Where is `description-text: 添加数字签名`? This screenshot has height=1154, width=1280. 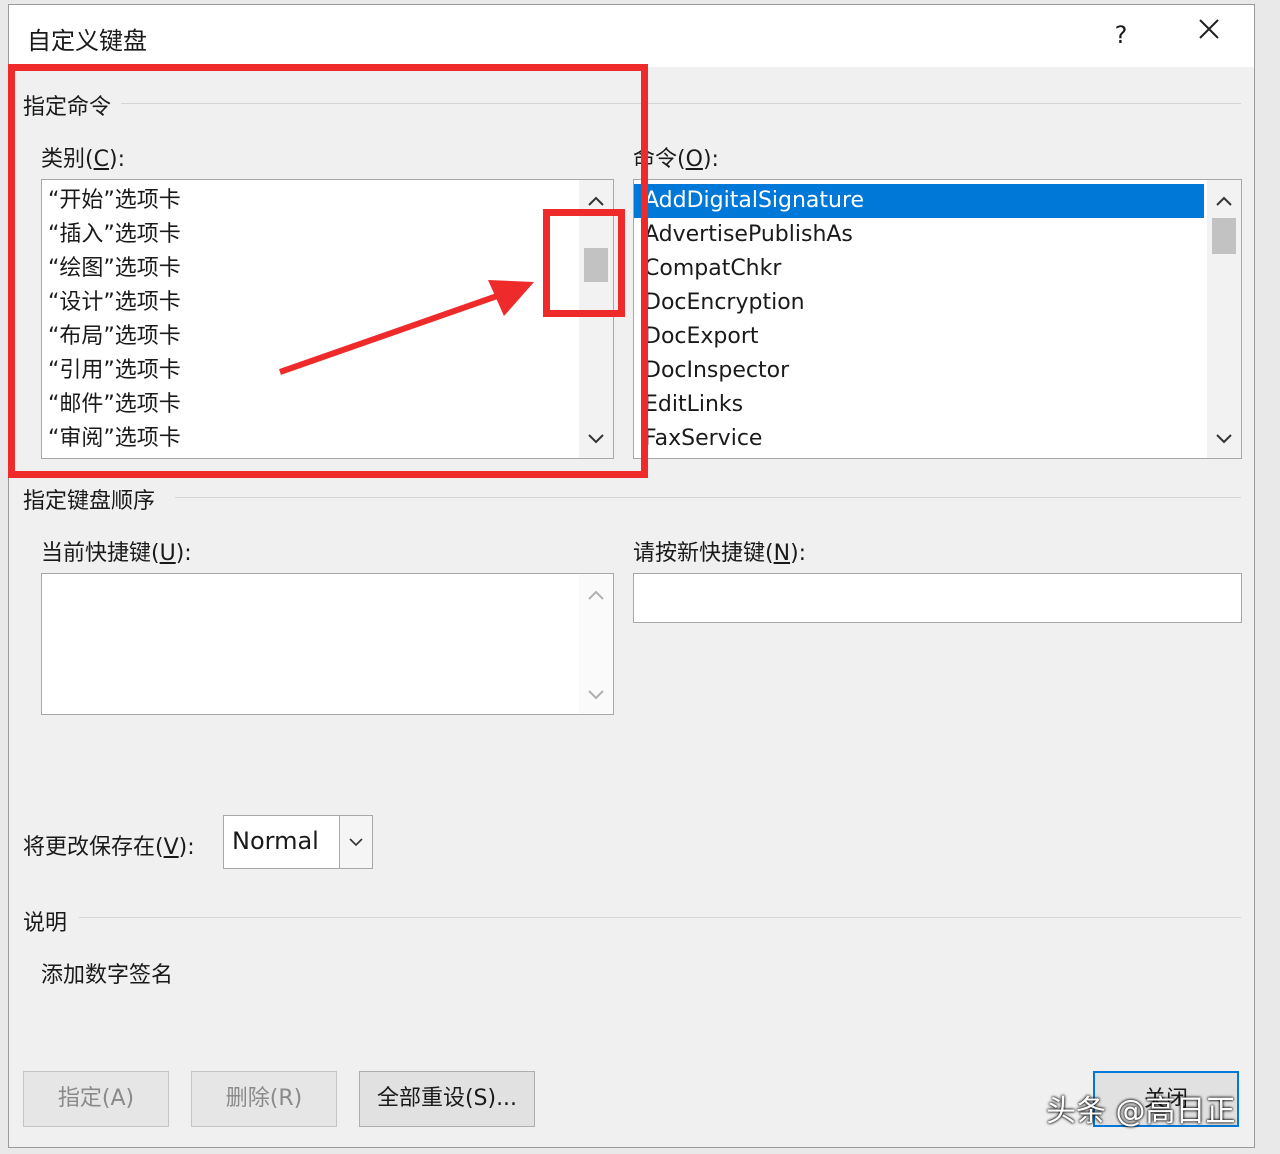
description-text: 添加数字签名 is located at coordinates (107, 975).